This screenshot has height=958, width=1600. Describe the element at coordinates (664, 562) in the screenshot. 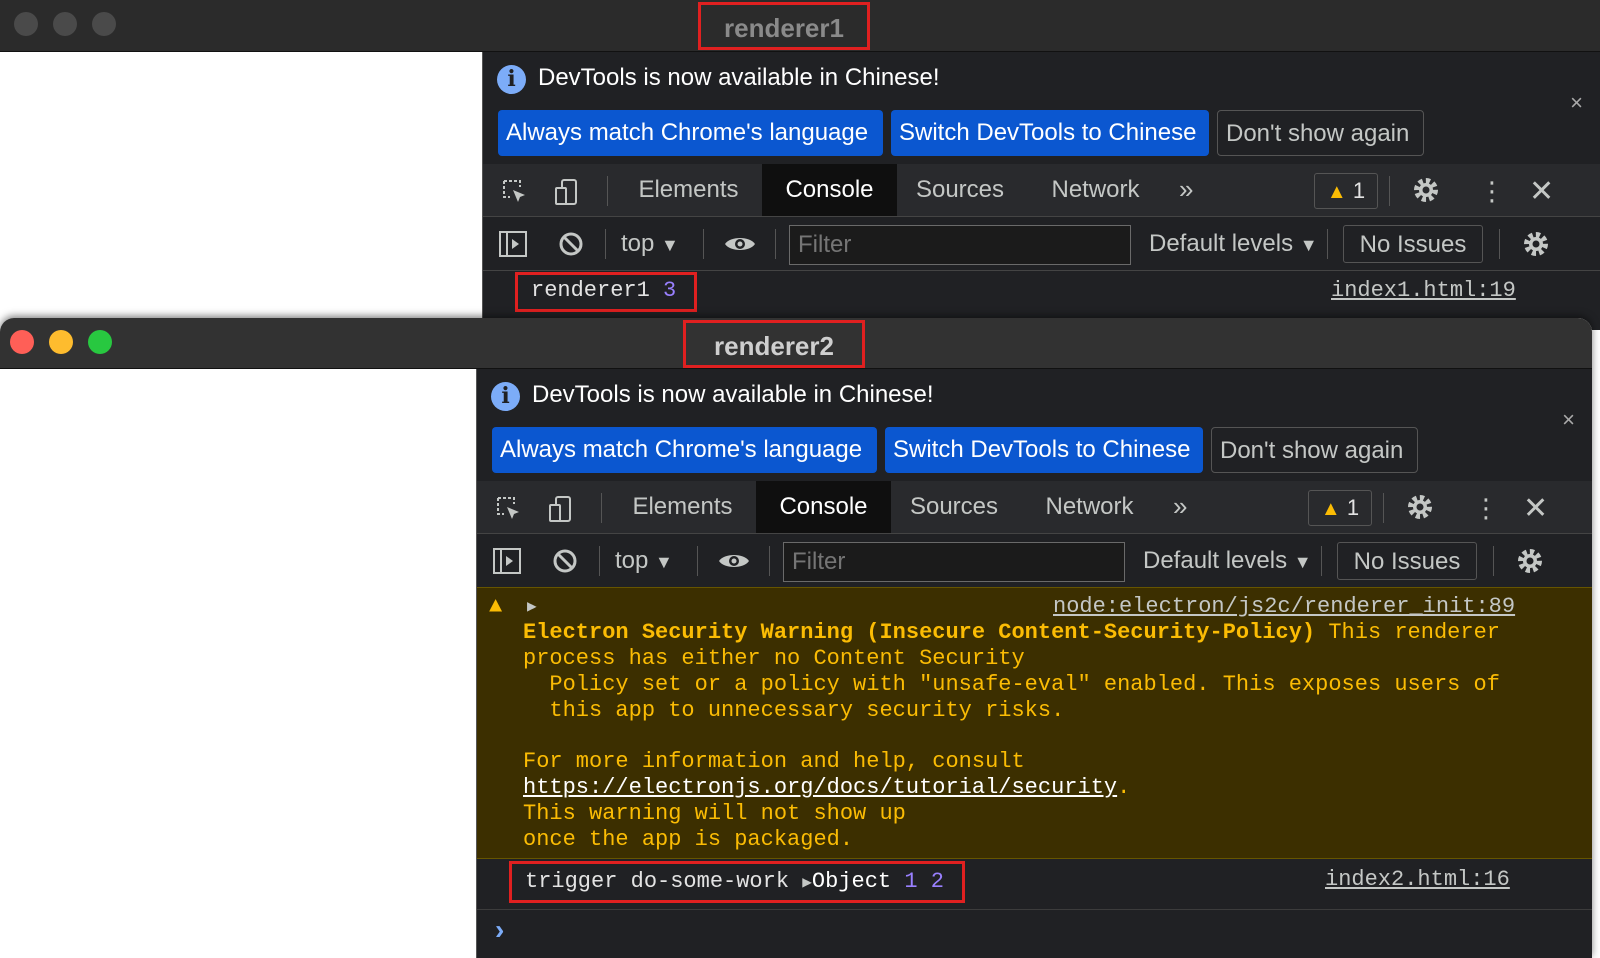

I see `chevron-down-icon: ▼` at that location.